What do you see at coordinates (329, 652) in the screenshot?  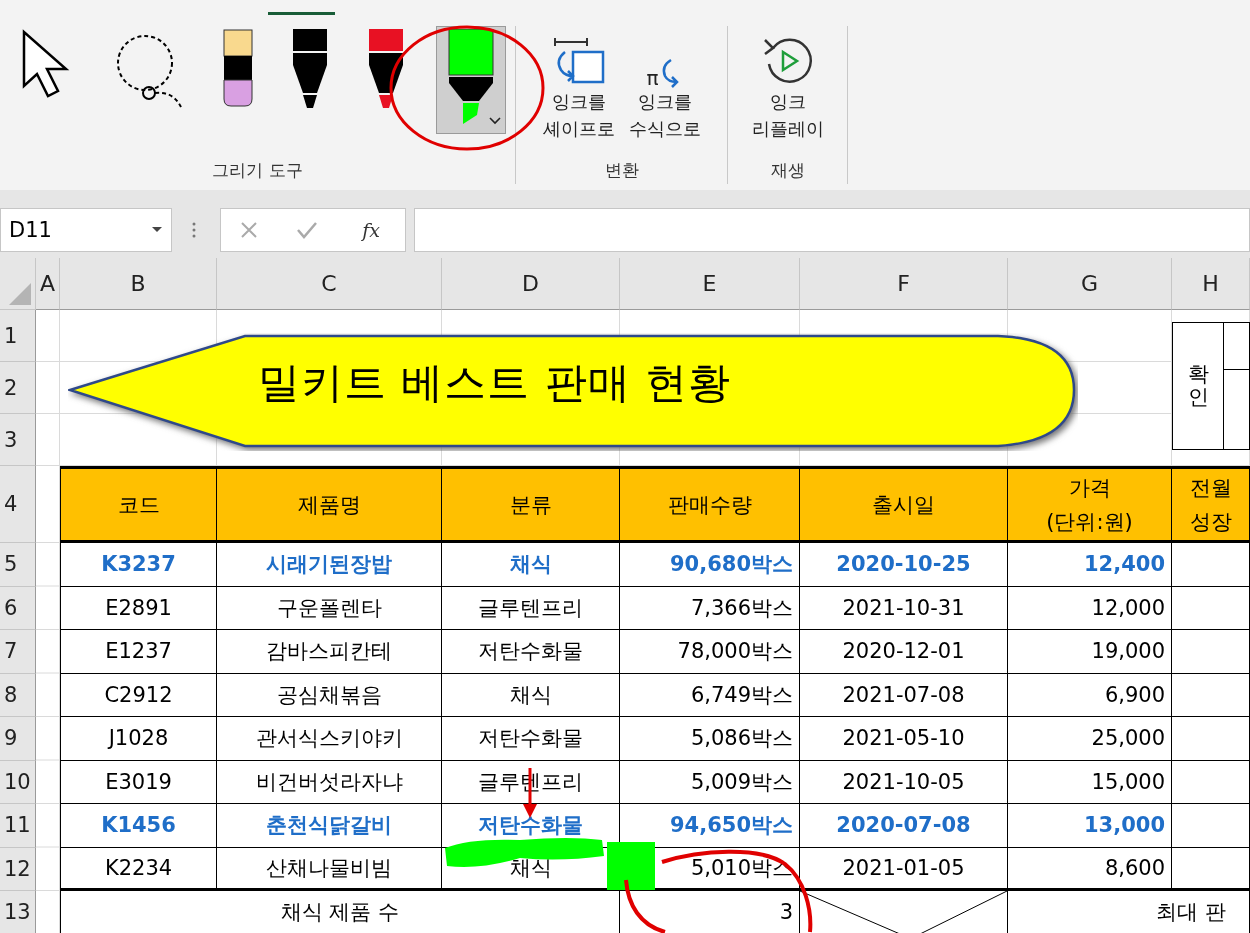 I see `table-cell: 감바스피칸테` at bounding box center [329, 652].